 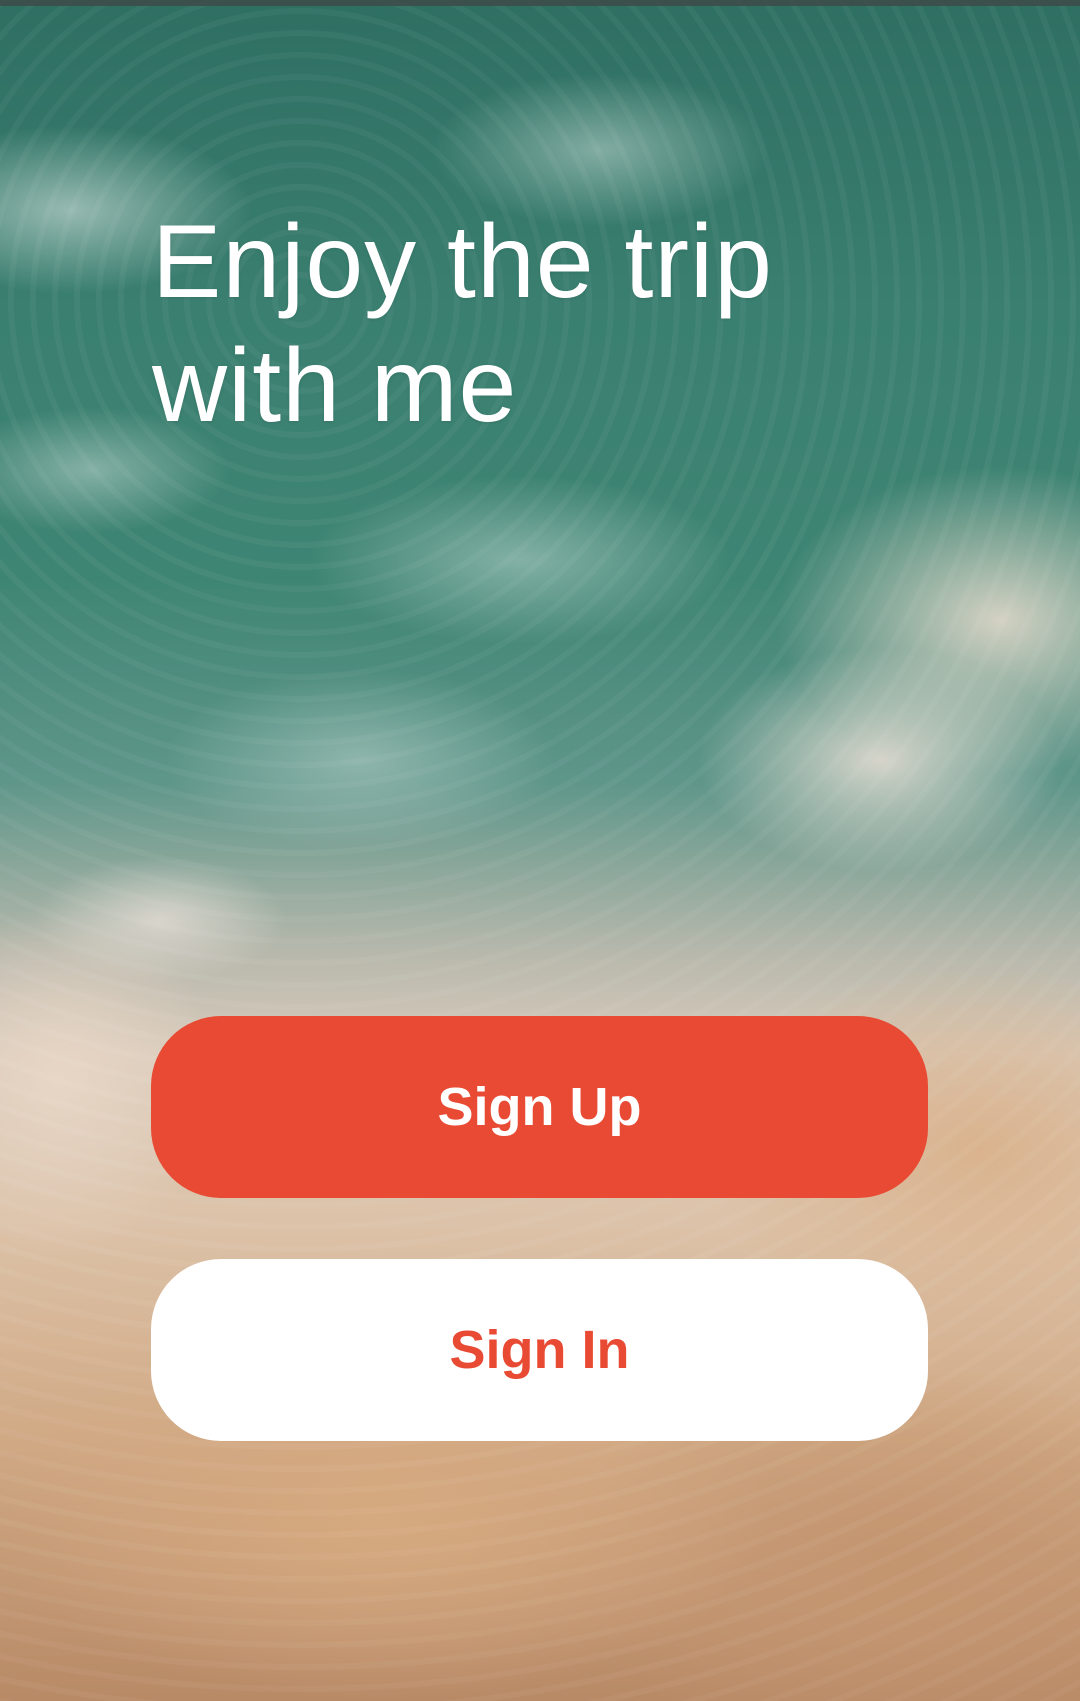 I want to click on sign-up-label: Sign Up, so click(x=539, y=1107).